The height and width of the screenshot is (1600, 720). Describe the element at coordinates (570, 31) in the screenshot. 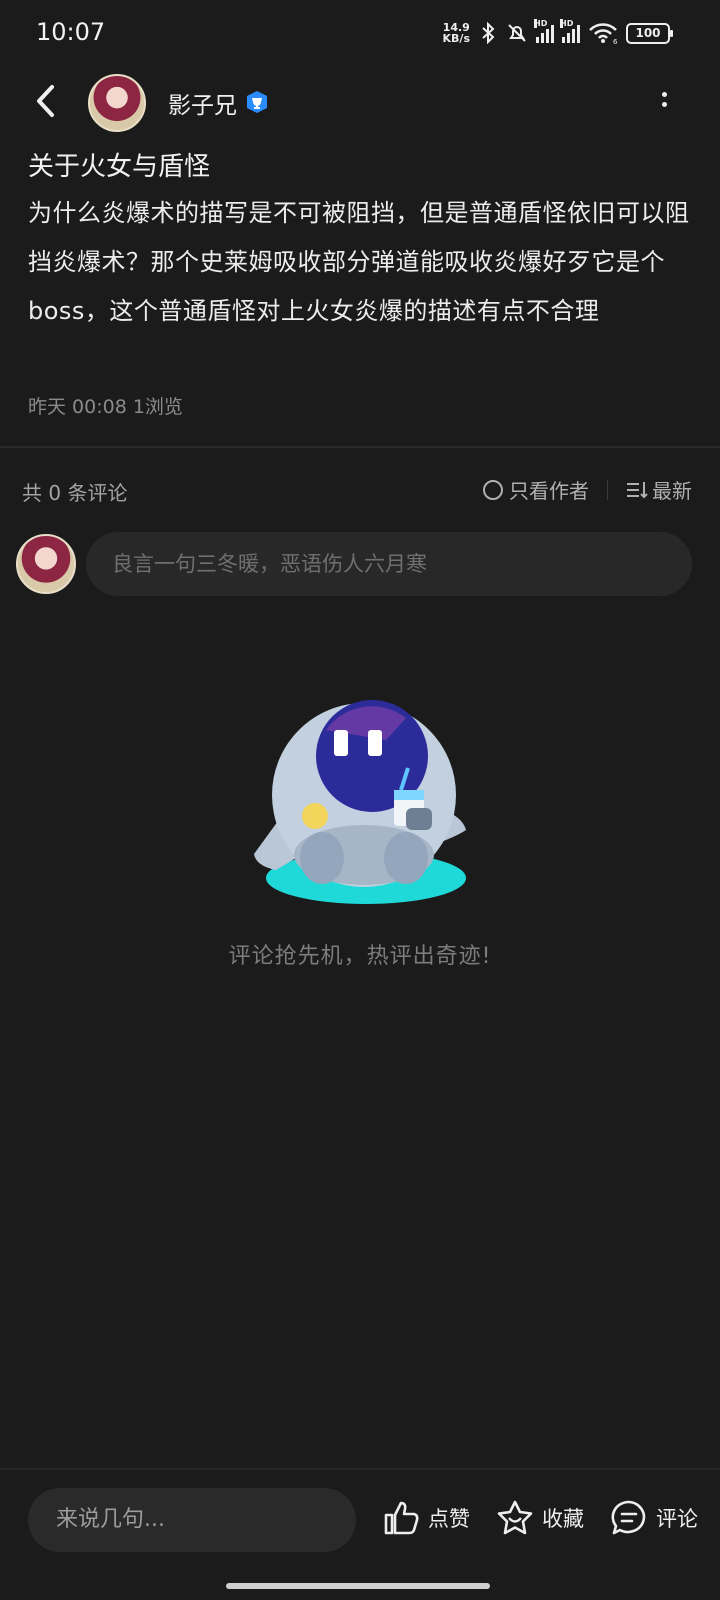

I see `signal-2-icon: HD` at that location.